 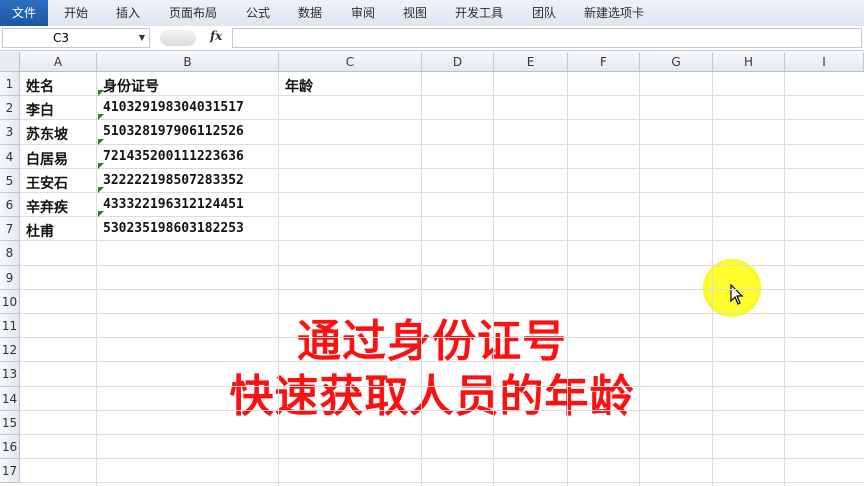 I want to click on tab-developer: 开发工具, so click(x=479, y=13).